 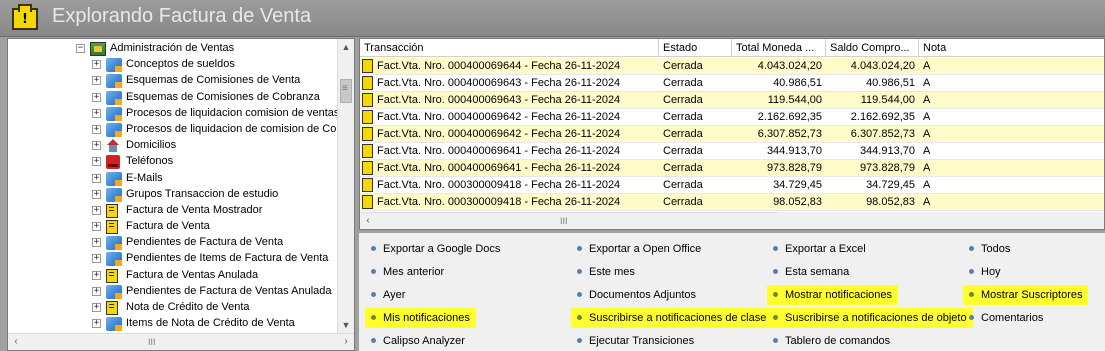 I want to click on tree-item: + Teléfonos, so click(x=173, y=162).